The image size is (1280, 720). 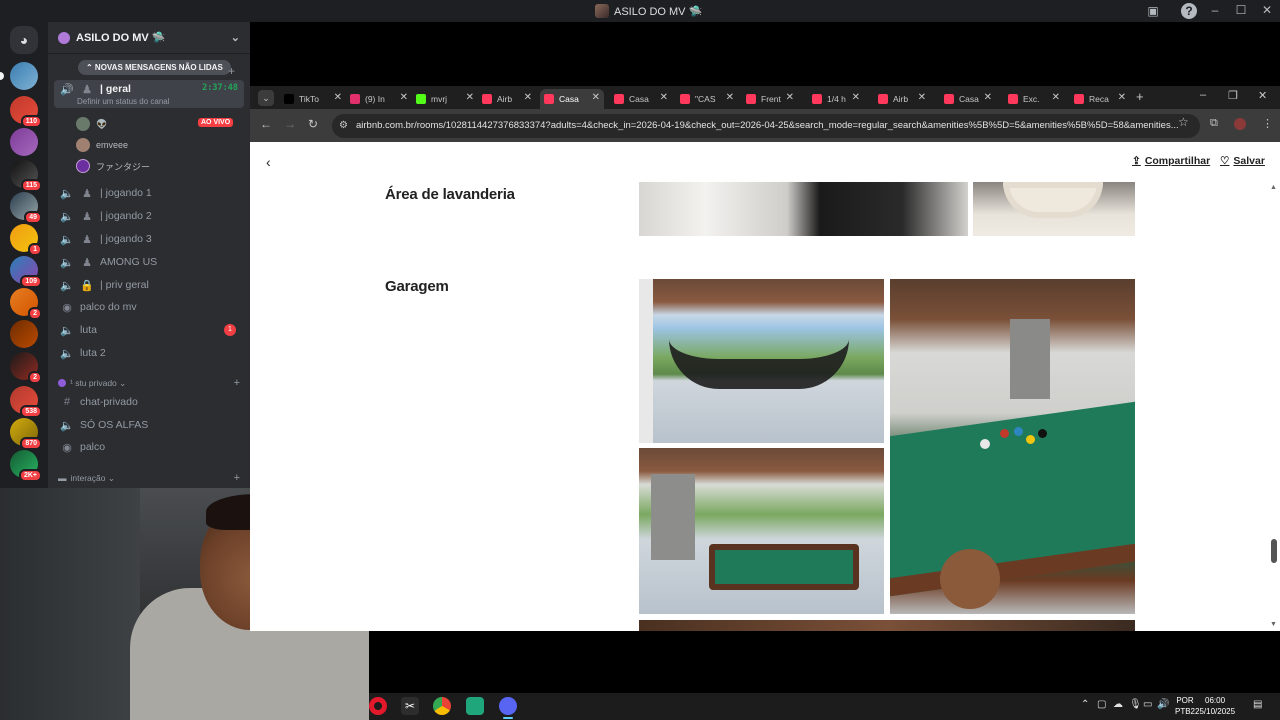 I want to click on forward-arrow-icon: →, so click(x=290, y=124).